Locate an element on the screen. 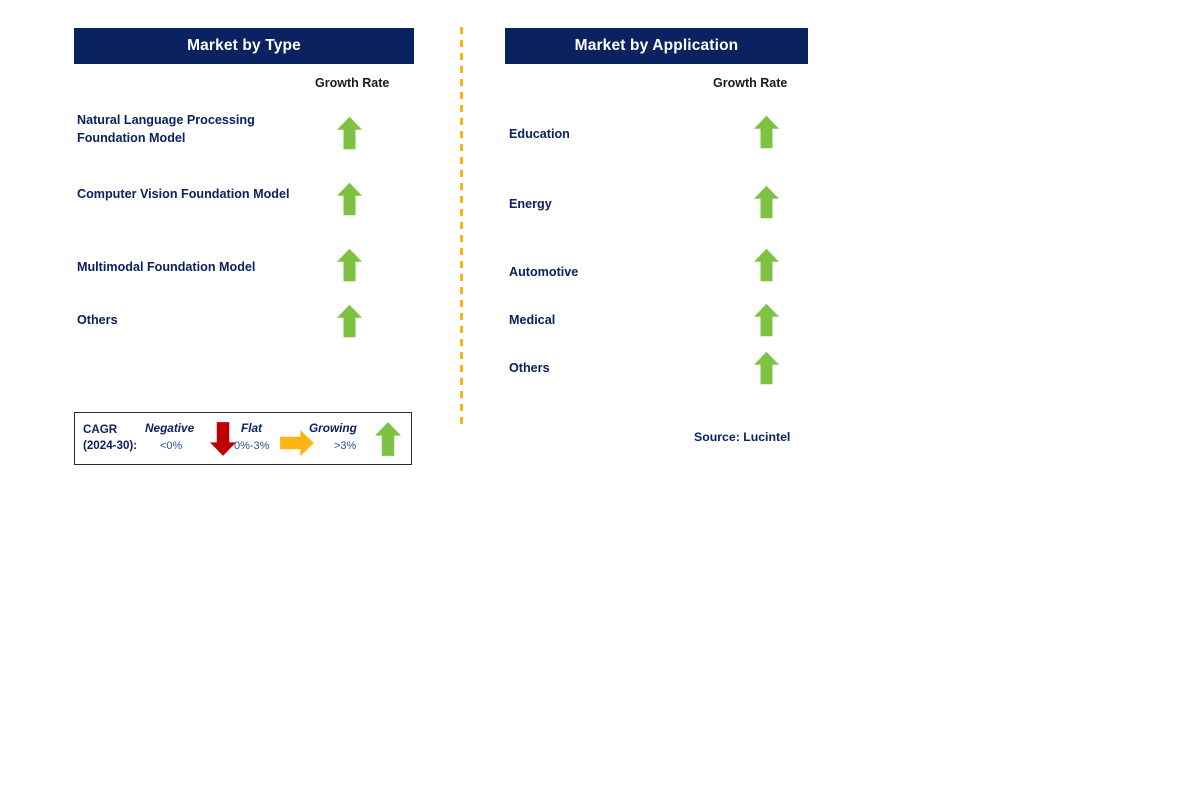  legend-title-line-2: (2024-30): is located at coordinates (110, 445).